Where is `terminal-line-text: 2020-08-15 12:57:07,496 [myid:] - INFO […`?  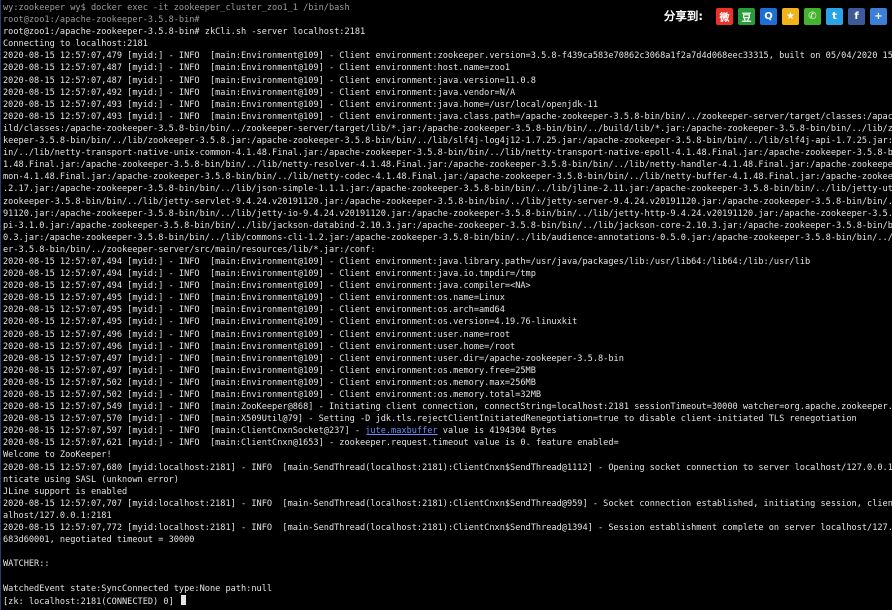 terminal-line-text: 2020-08-15 12:57:07,496 [myid:] - INFO [… is located at coordinates (259, 346).